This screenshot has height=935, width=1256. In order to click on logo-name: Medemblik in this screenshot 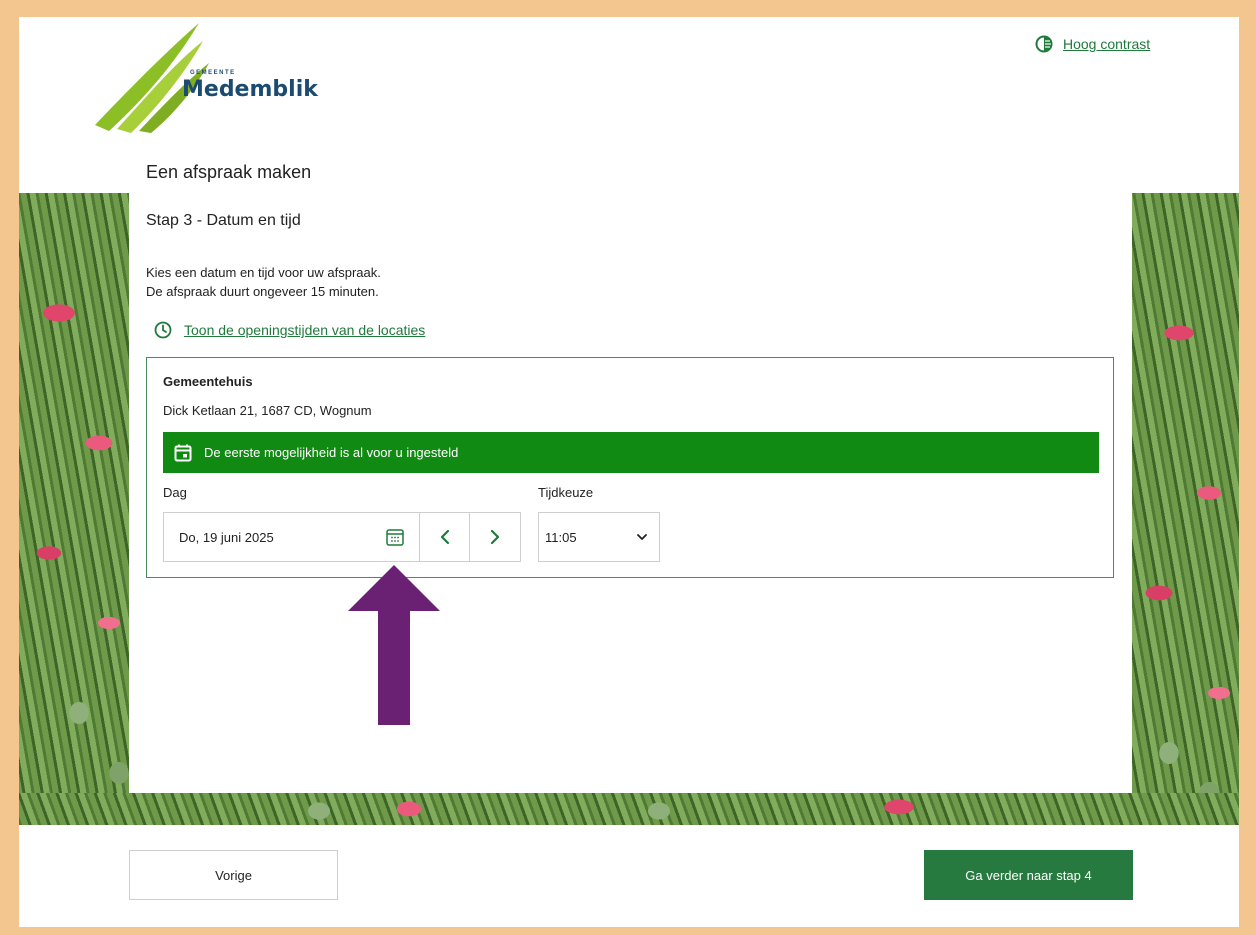, I will do `click(250, 89)`.